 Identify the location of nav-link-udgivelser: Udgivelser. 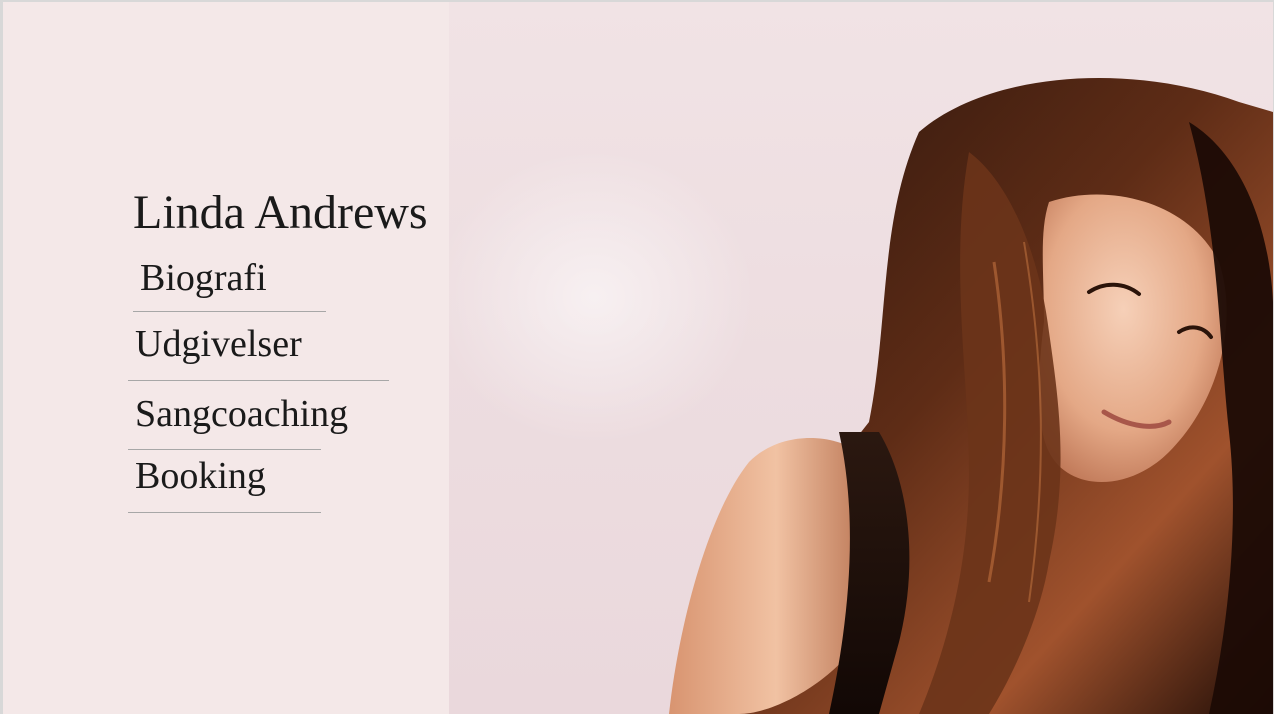
(218, 344).